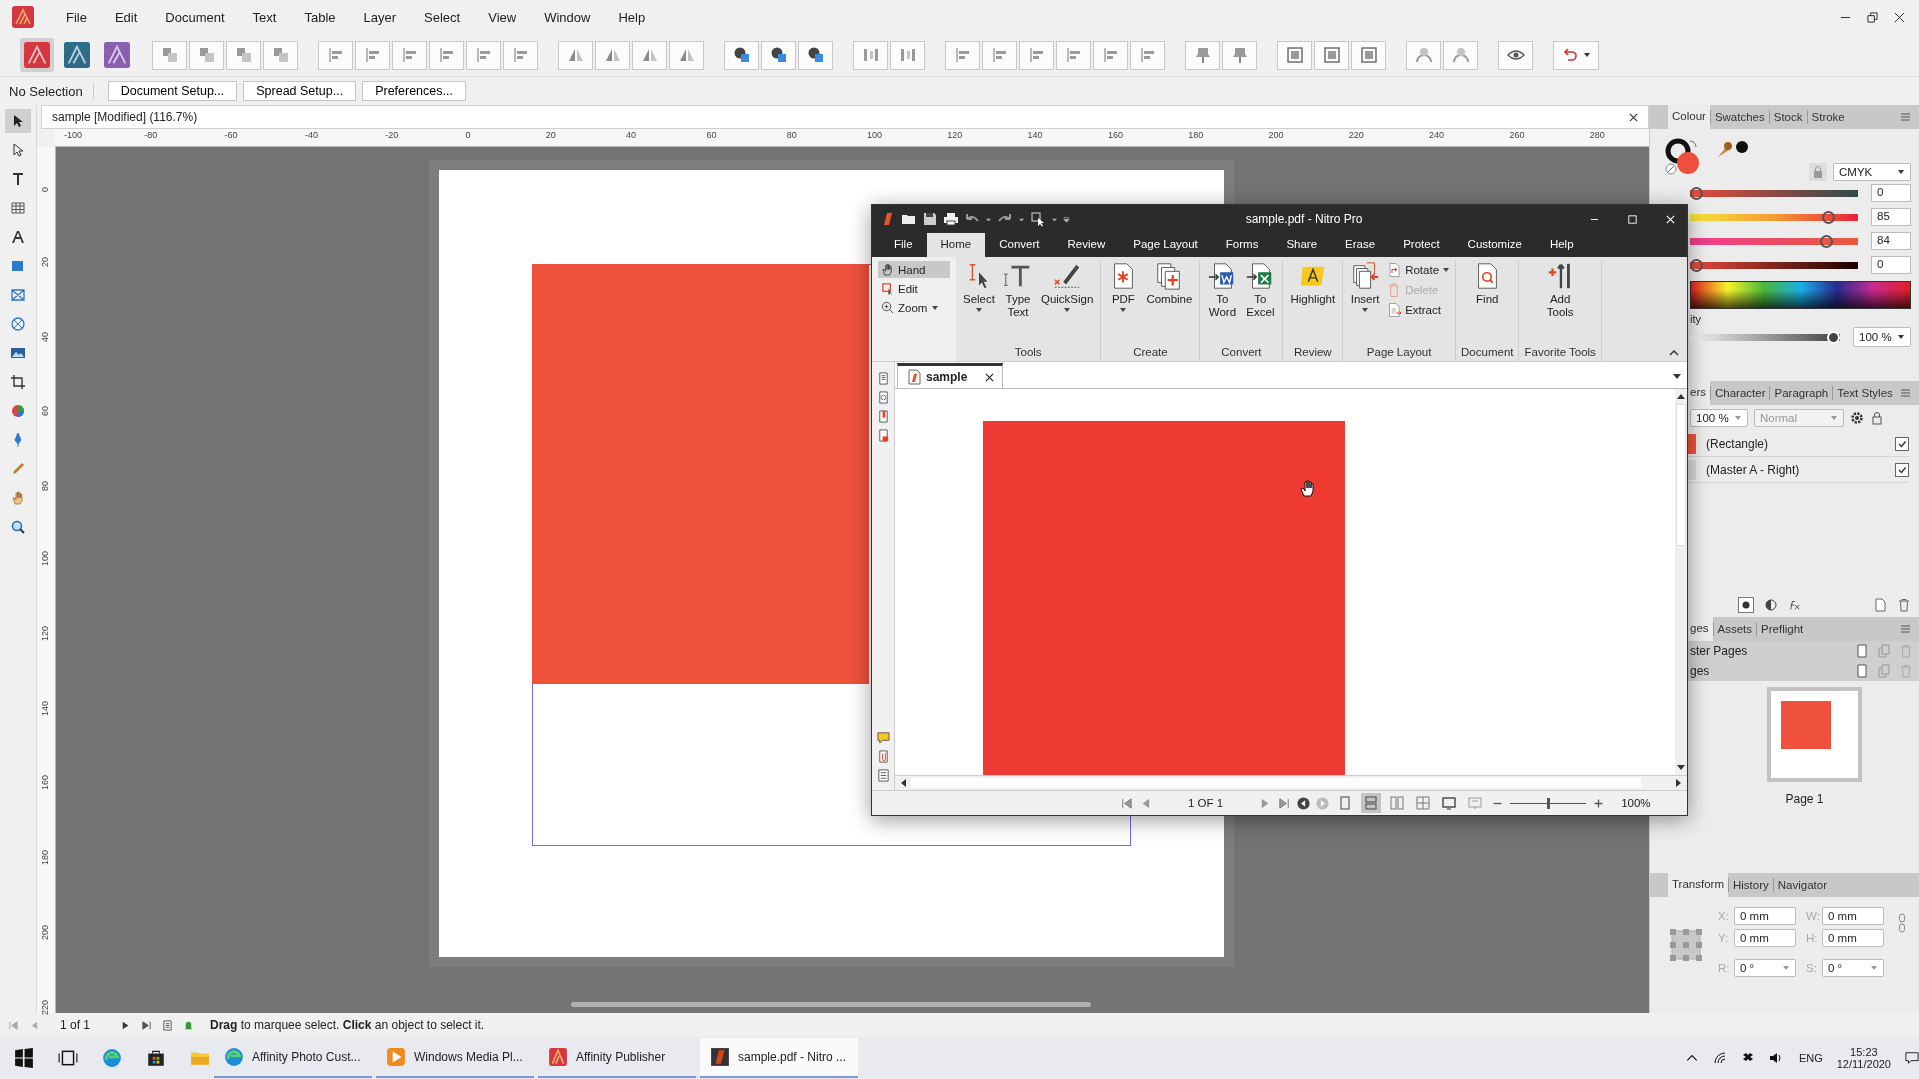  I want to click on section-header: ster Pages, so click(1803, 651).